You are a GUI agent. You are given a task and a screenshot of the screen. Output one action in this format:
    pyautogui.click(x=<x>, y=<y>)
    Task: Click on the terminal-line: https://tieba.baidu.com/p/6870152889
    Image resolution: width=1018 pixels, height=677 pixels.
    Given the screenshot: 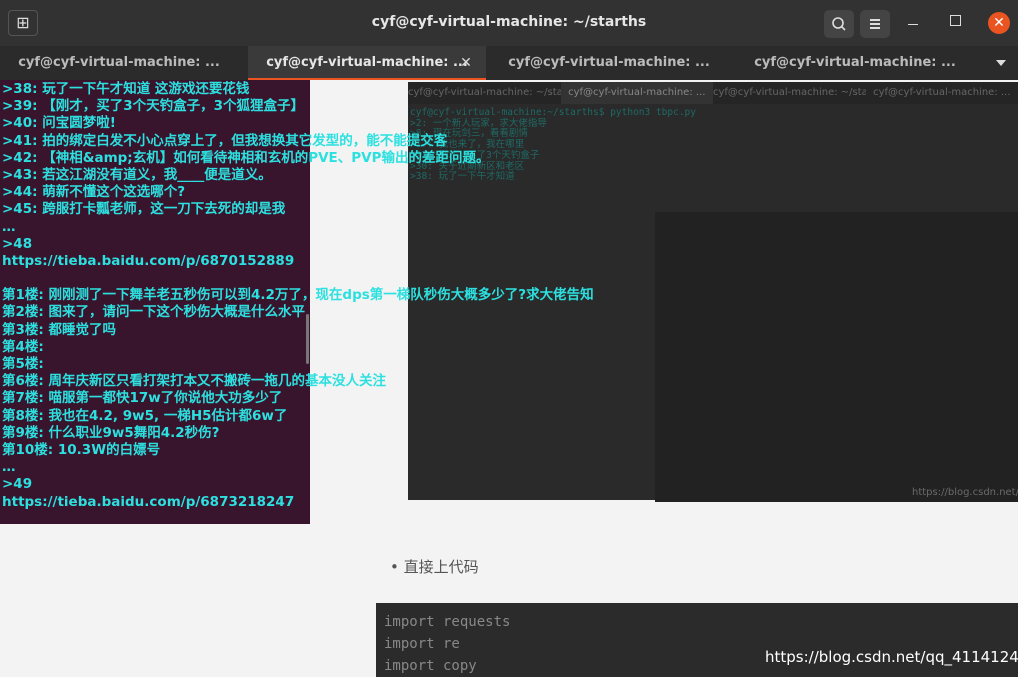 What is the action you would take?
    pyautogui.click(x=148, y=260)
    